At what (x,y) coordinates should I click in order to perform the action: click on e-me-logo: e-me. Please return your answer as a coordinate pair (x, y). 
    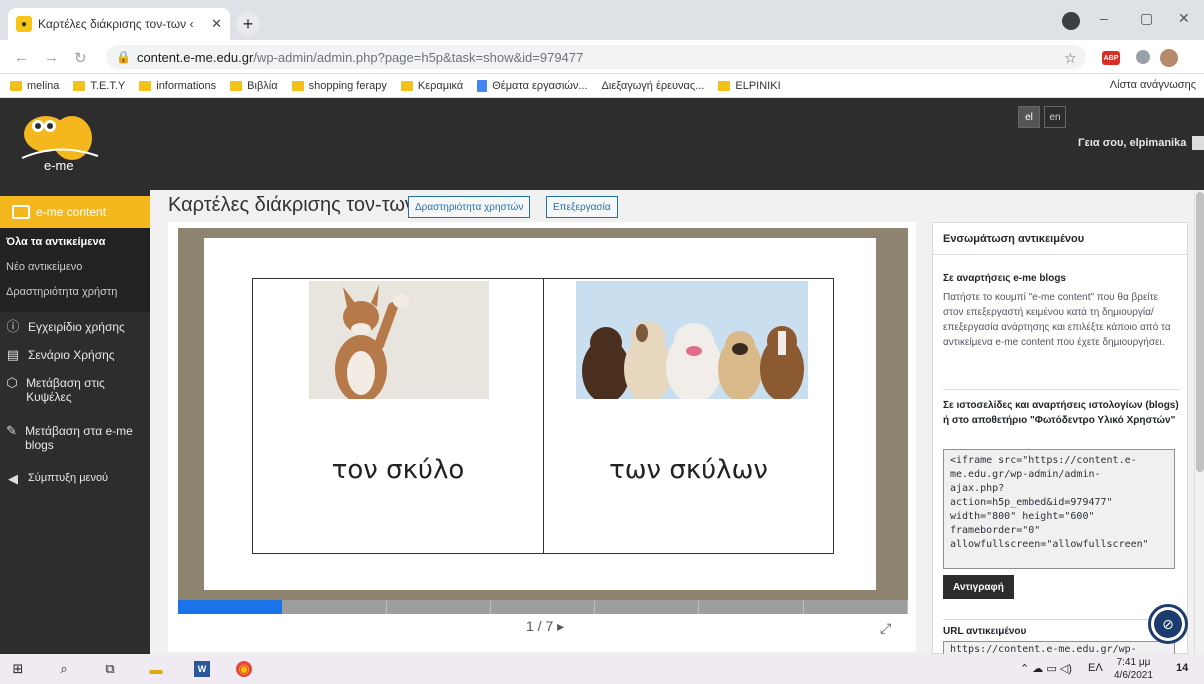
    Looking at the image, I should click on (59, 142).